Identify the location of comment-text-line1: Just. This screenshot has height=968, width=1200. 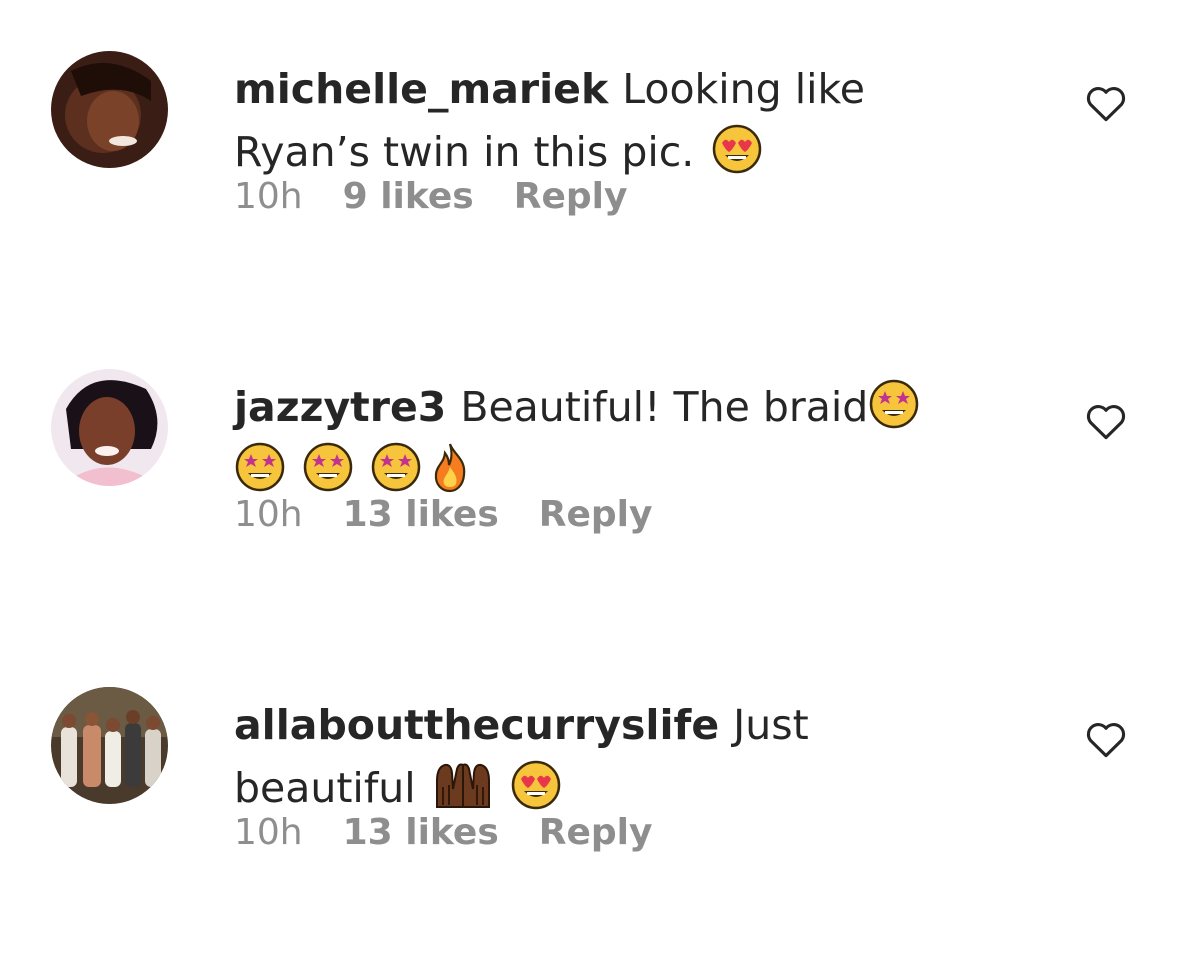
(771, 725).